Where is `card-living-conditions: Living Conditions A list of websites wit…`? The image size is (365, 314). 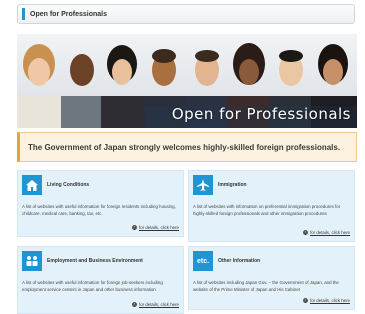
card-living-conditions: Living Conditions A list of websites wit… is located at coordinates (100, 203).